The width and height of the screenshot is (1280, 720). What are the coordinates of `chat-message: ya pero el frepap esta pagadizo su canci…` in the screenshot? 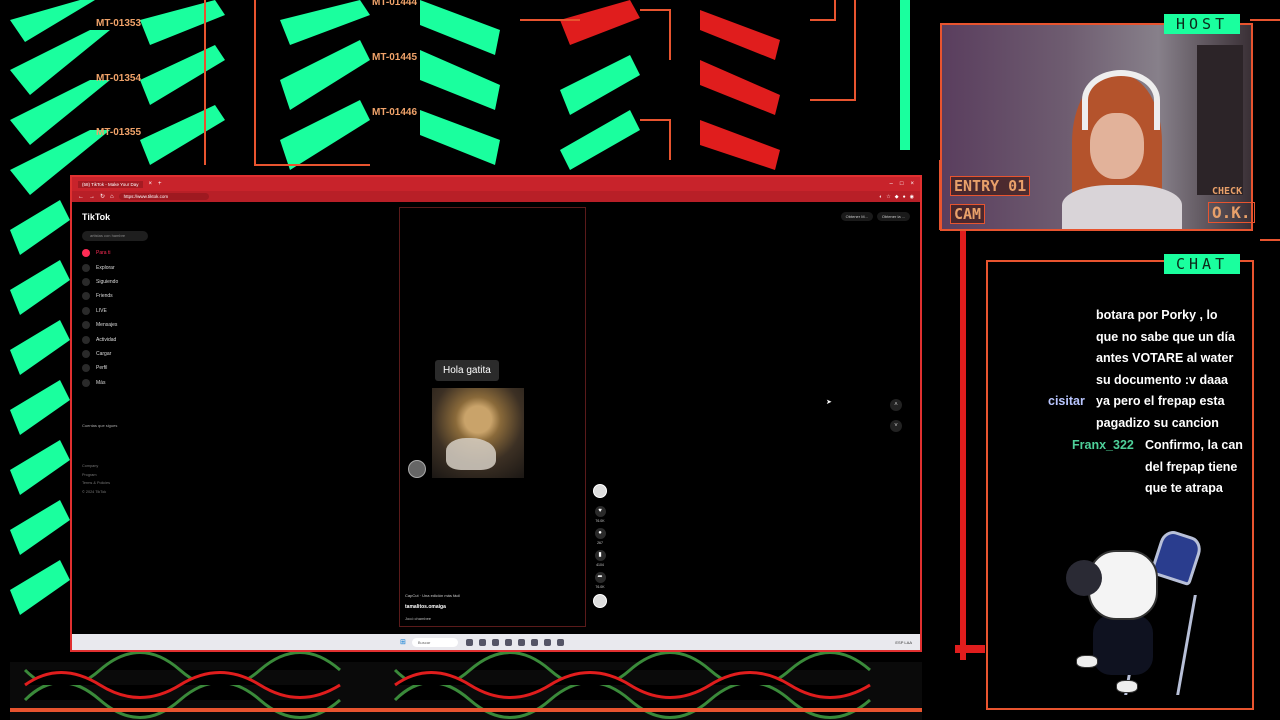 It's located at (1160, 412).